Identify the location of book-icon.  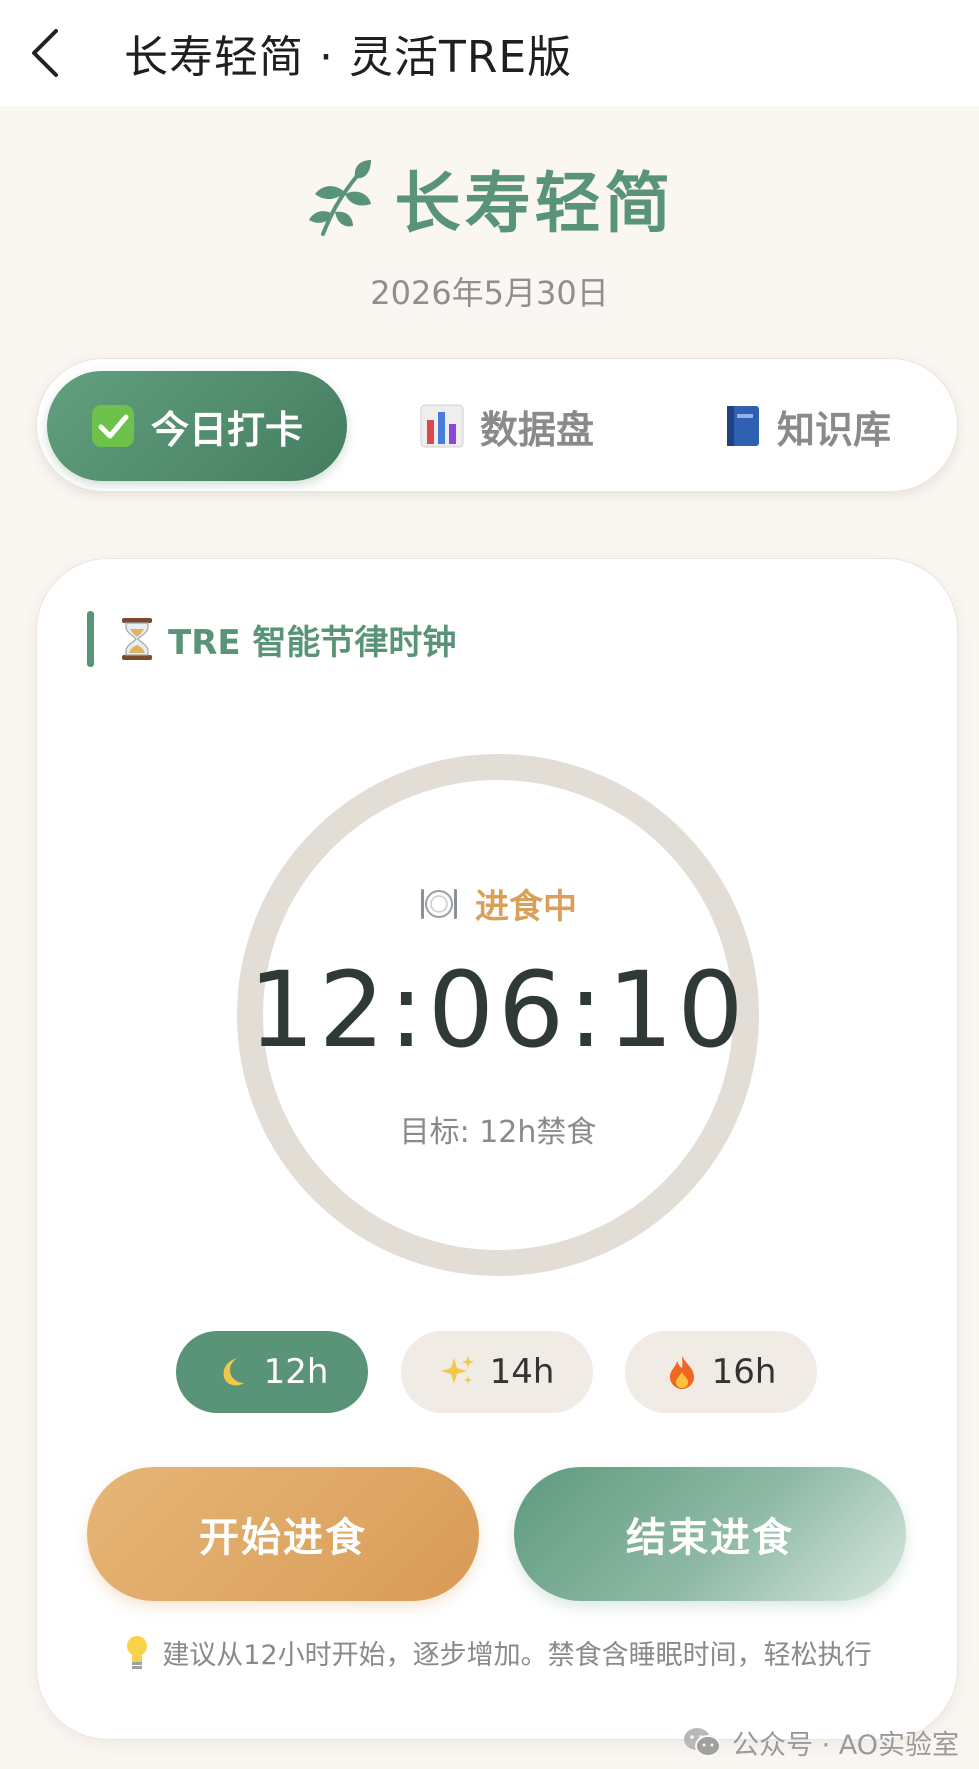
(742, 426).